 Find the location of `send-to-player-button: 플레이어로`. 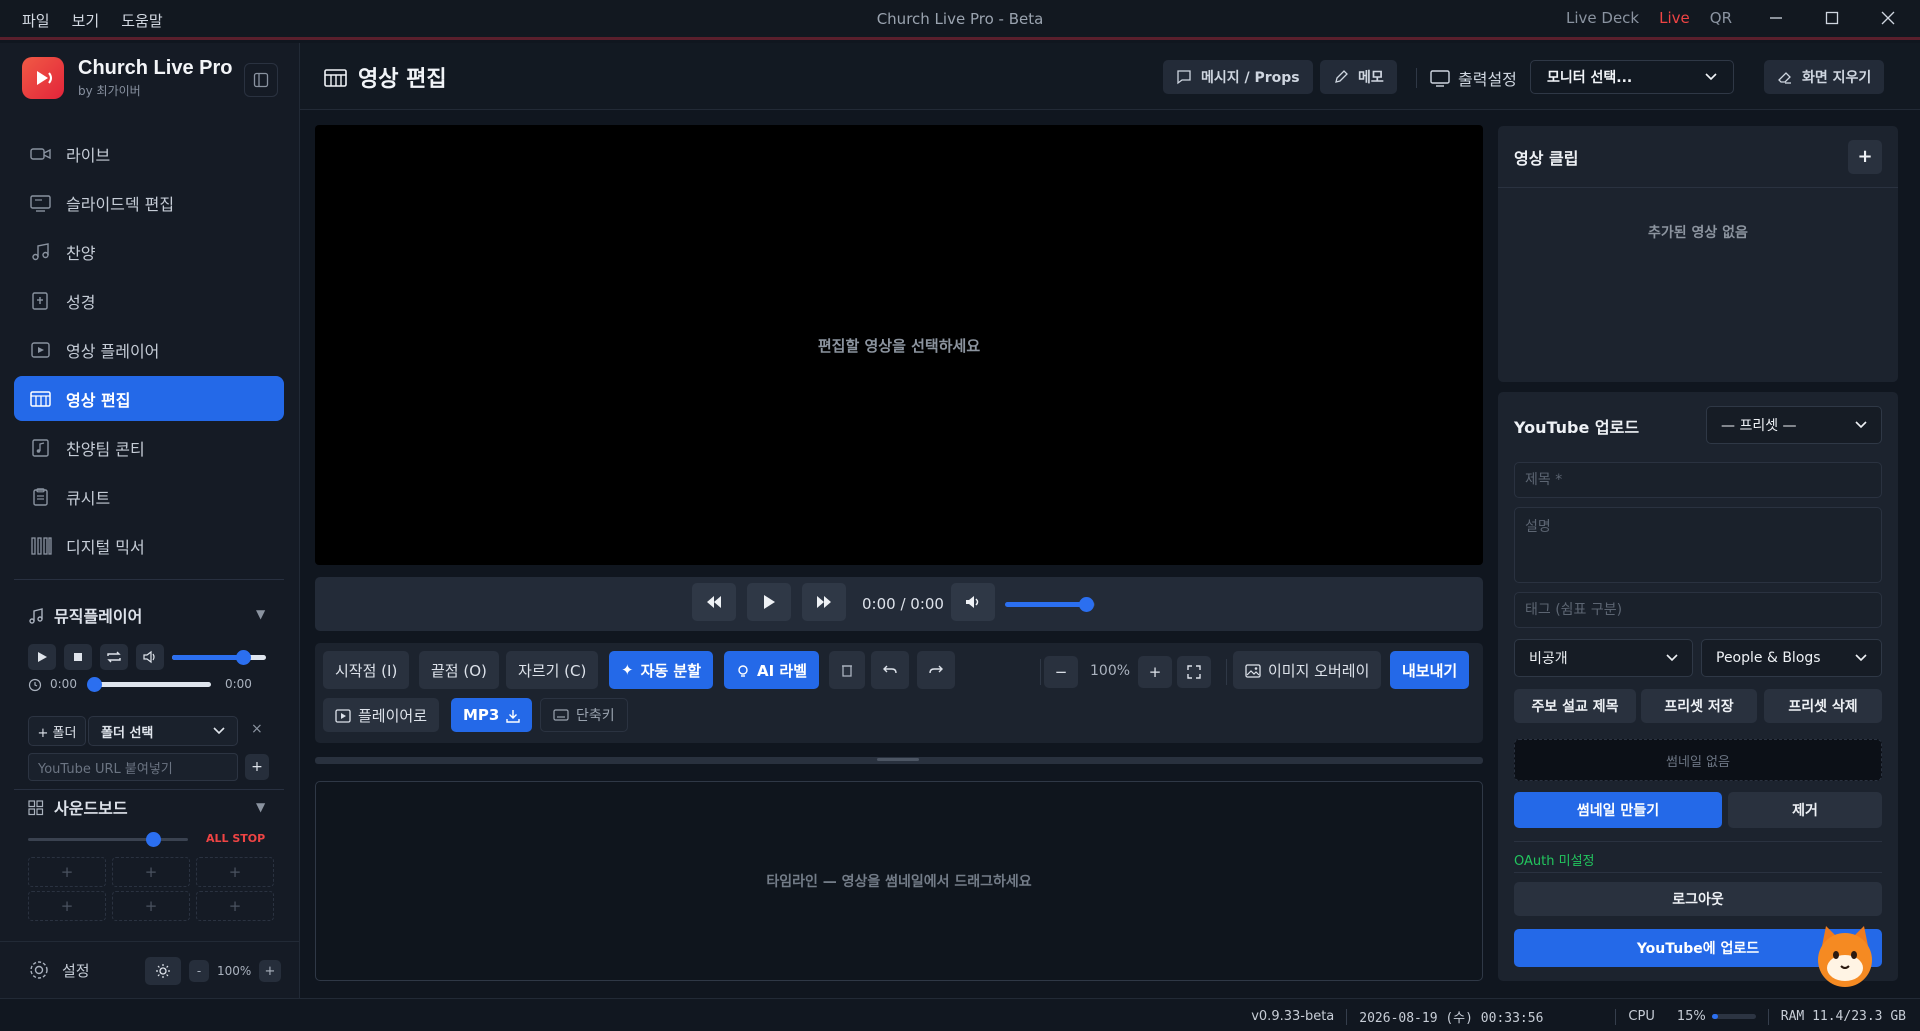

send-to-player-button: 플레이어로 is located at coordinates (381, 715).